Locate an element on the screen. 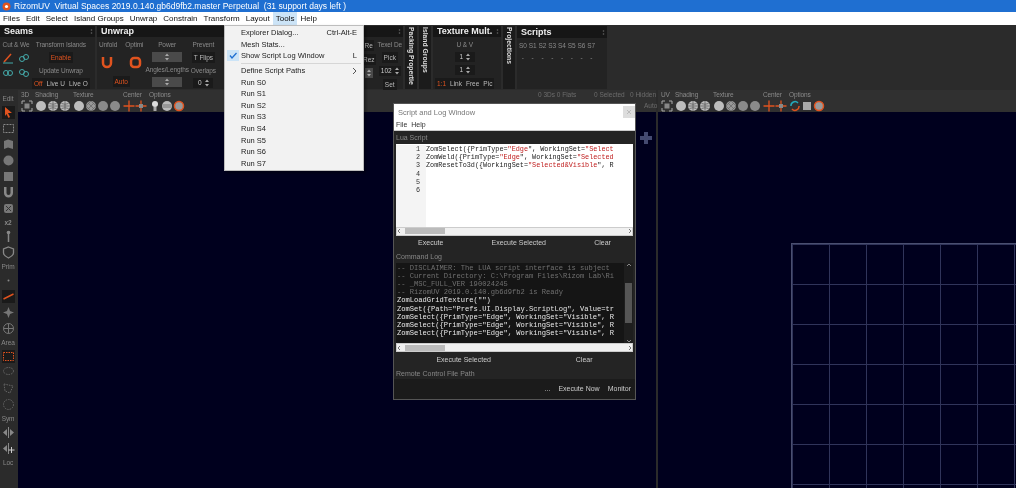  circle-icon is located at coordinates (8, 160).